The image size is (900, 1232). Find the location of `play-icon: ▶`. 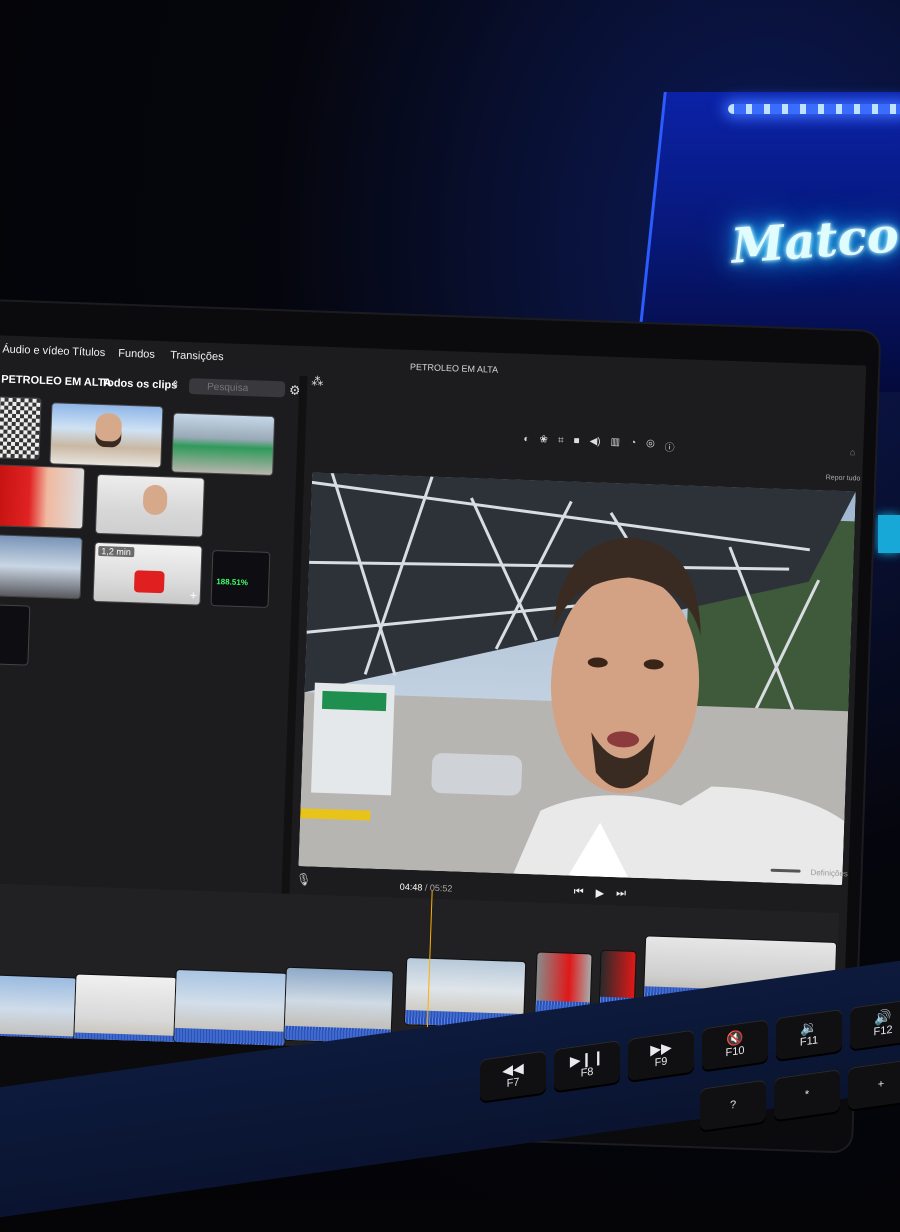

play-icon: ▶ is located at coordinates (599, 893).